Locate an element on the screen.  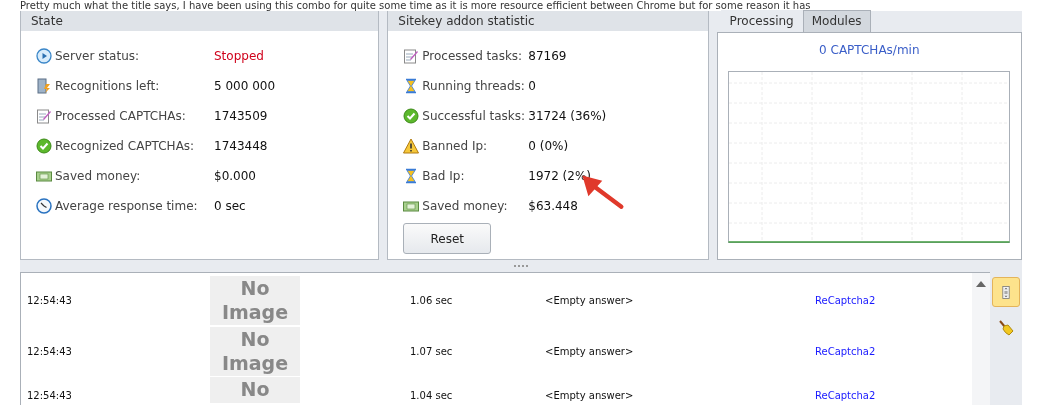
broom-icon is located at coordinates (1006, 328).